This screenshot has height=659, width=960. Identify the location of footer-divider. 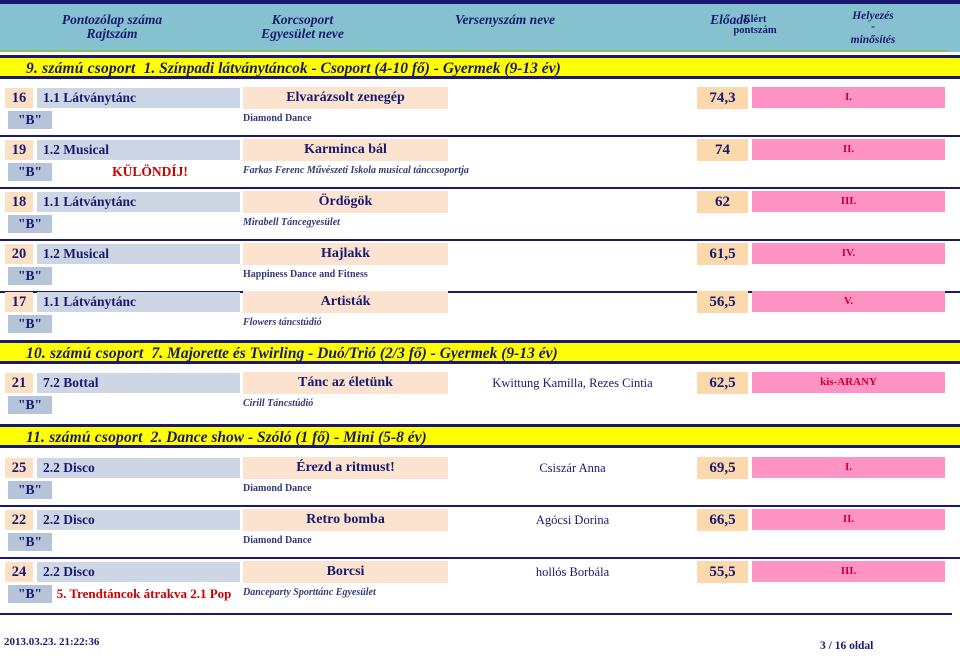
(476, 614).